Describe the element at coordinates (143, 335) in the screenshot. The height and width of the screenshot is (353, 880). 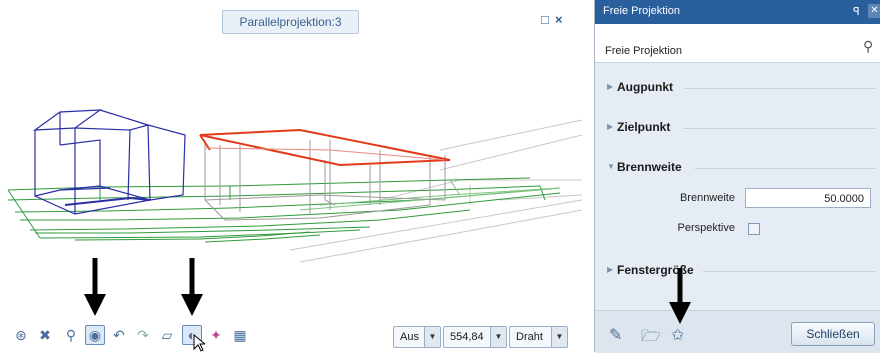
I see `redo-view-icon: ↷` at that location.